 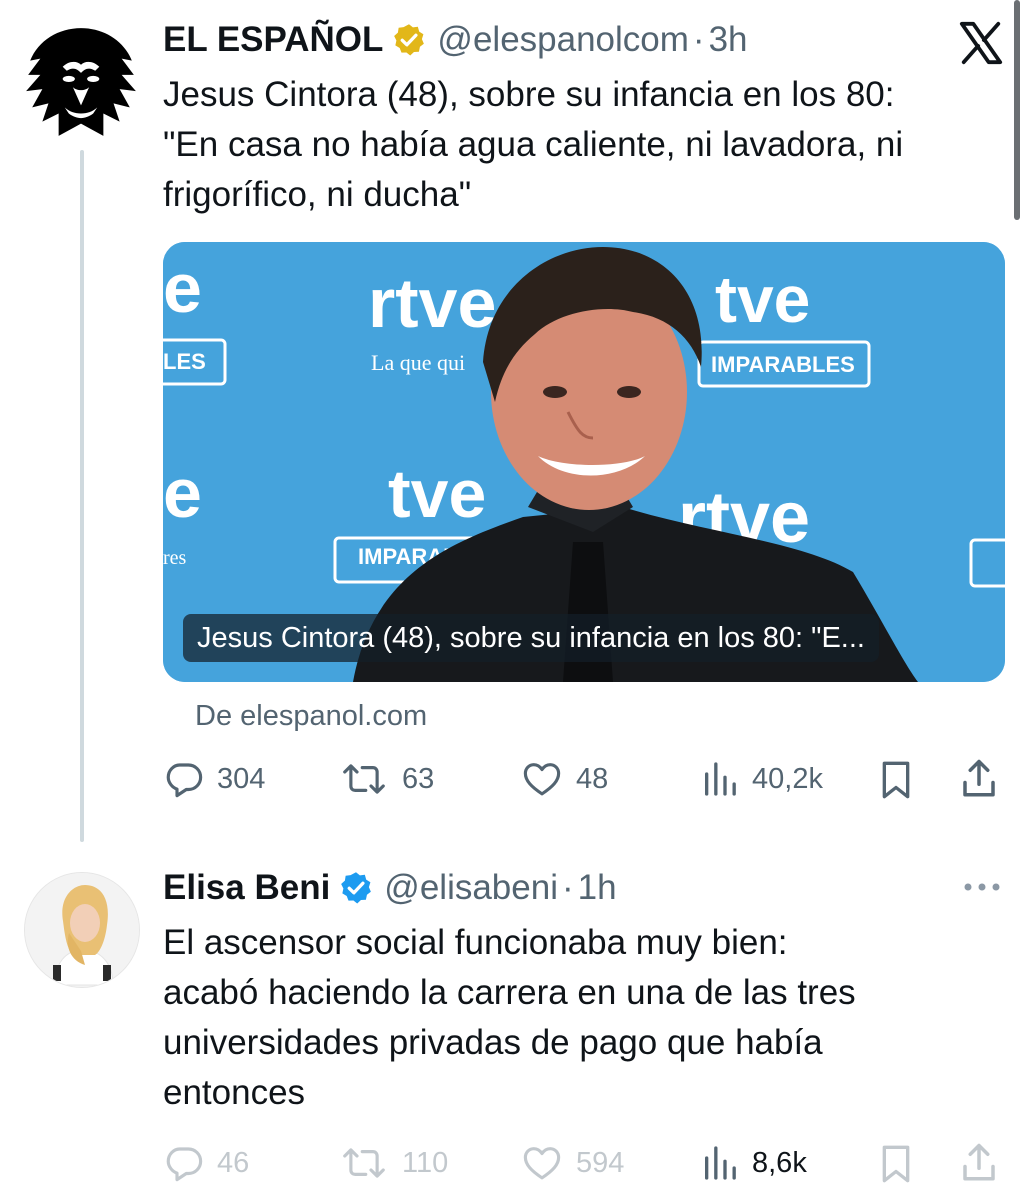 I want to click on svg-text: IMPARABLES, so click(x=783, y=364).